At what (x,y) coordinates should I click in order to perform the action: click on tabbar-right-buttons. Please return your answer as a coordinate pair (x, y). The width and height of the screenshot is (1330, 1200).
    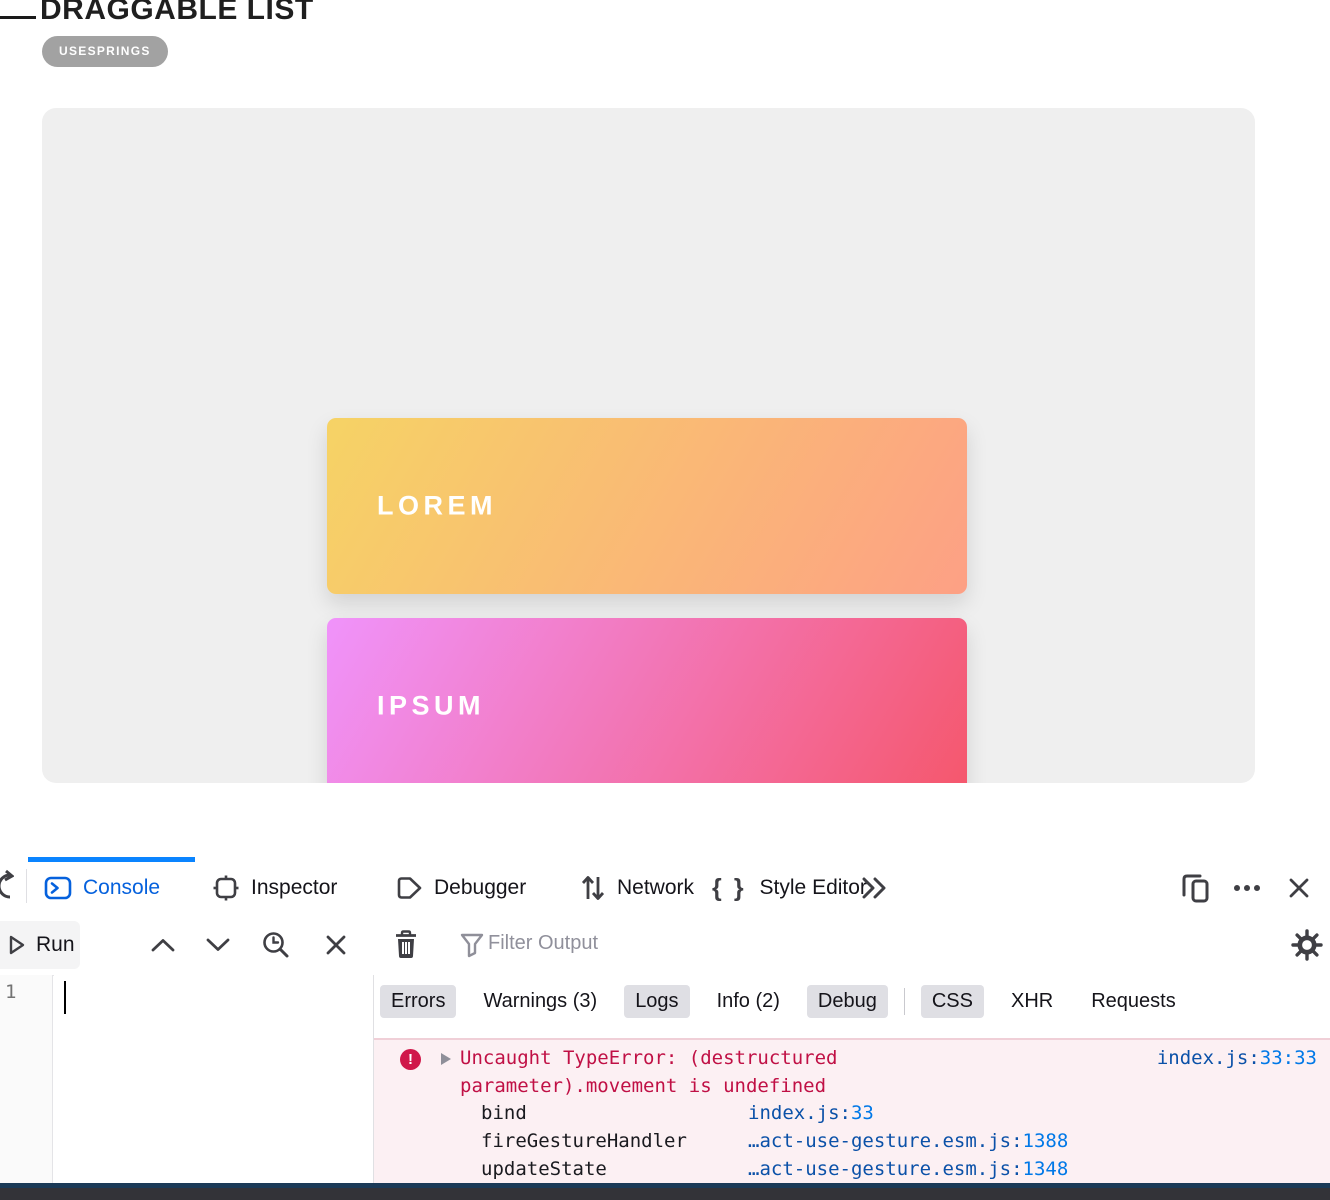
    Looking at the image, I should click on (1247, 888).